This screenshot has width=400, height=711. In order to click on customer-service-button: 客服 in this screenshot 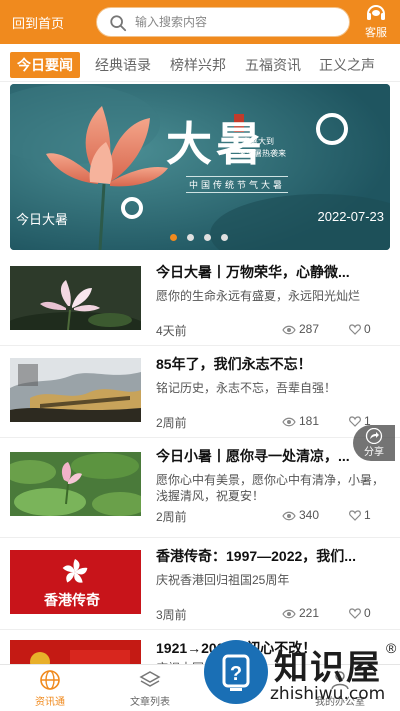, I will do `click(376, 22)`.